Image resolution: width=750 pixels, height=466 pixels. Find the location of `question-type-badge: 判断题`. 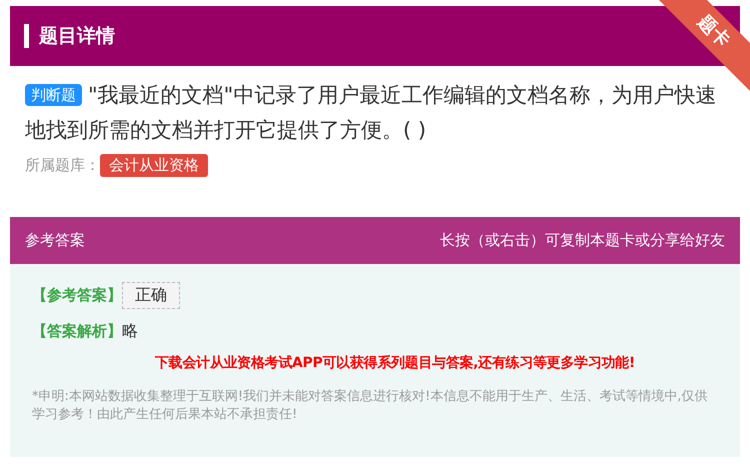

question-type-badge: 判断题 is located at coordinates (53, 95).